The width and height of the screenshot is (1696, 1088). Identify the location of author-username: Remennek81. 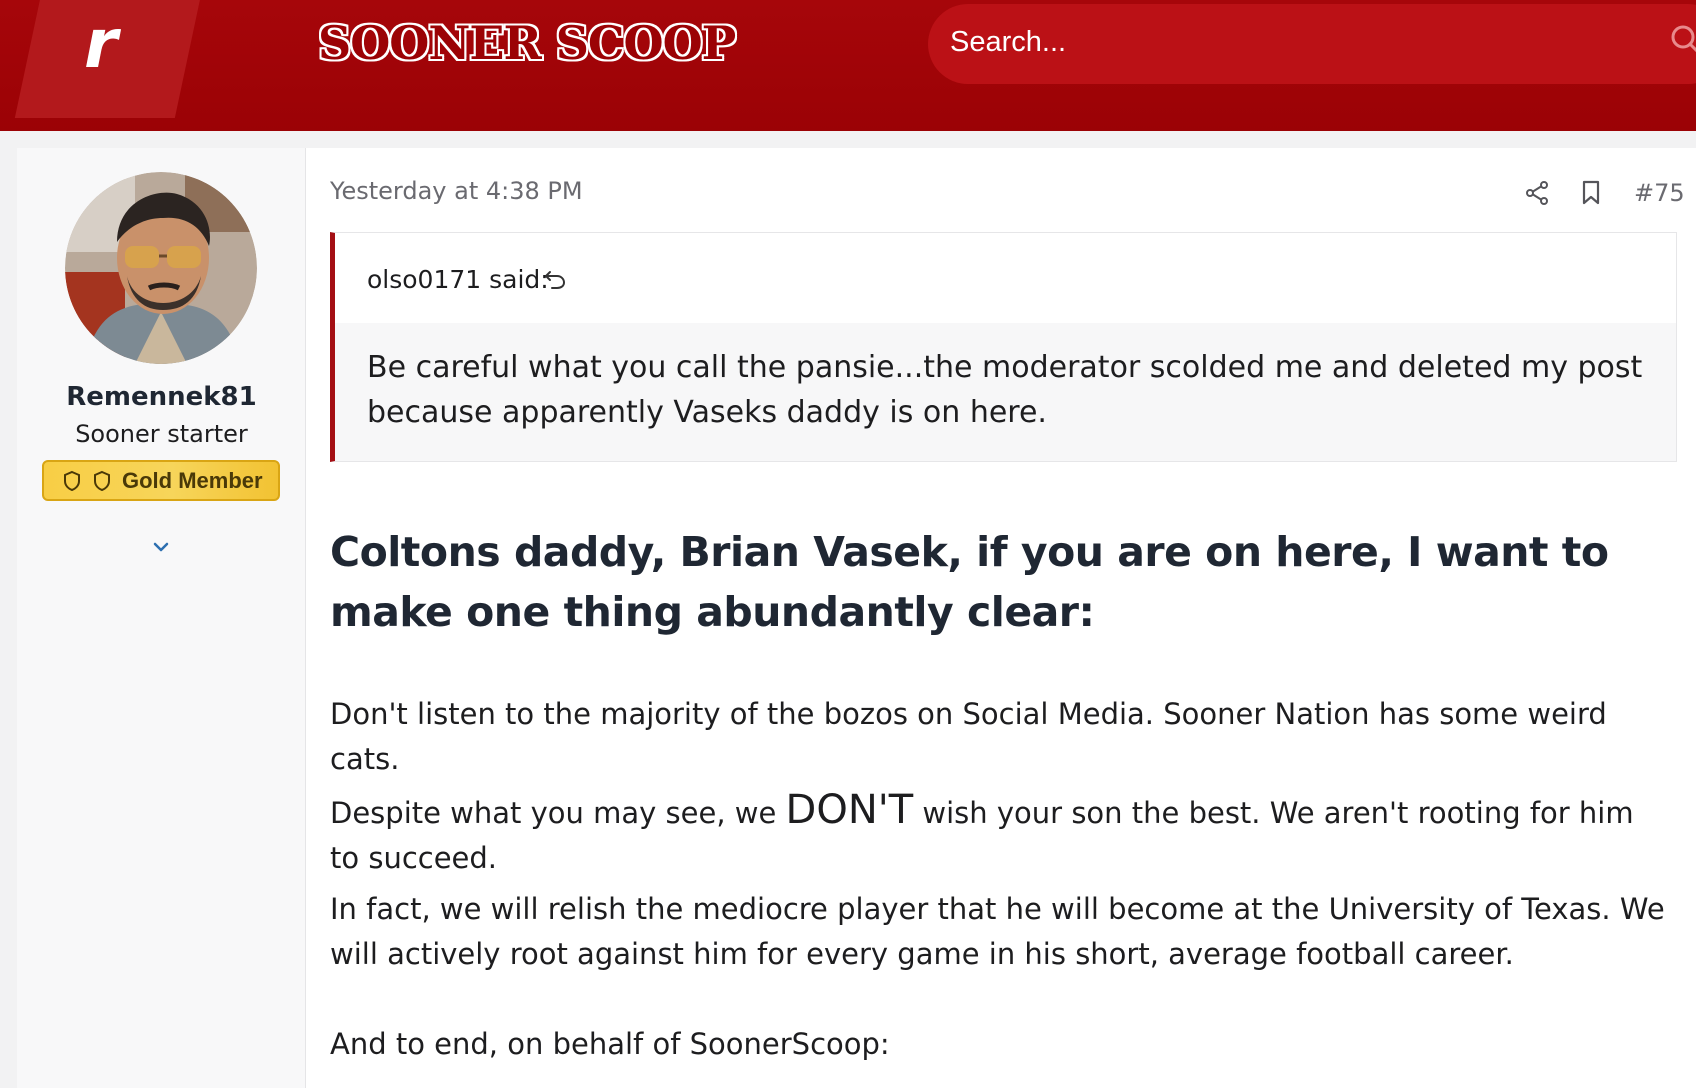
(161, 397).